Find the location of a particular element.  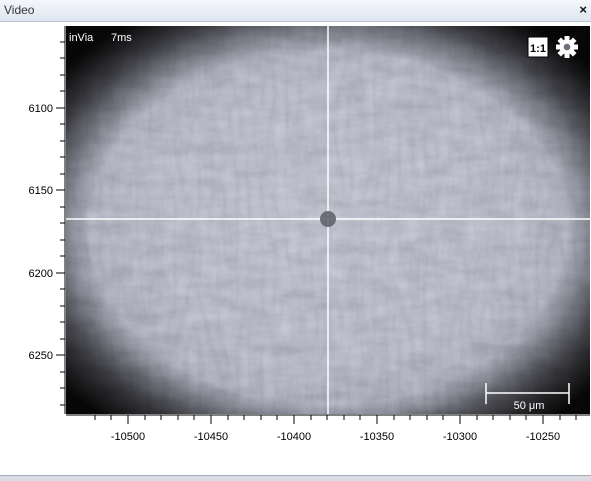

window-title: Video is located at coordinates (19, 10).